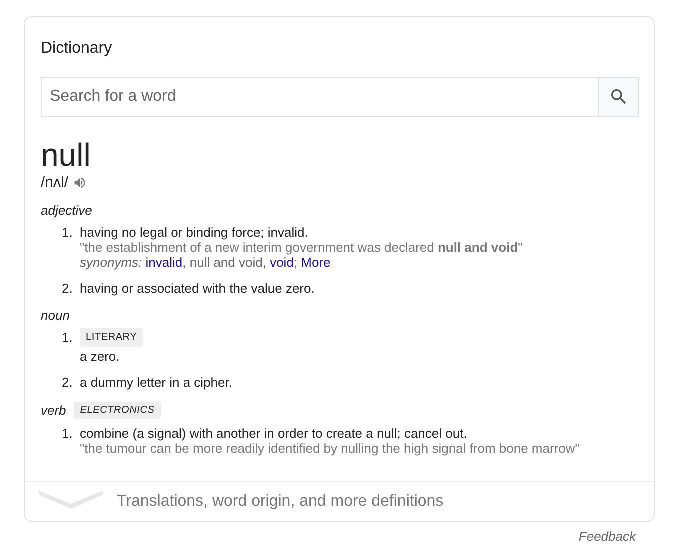 The height and width of the screenshot is (558, 679). Describe the element at coordinates (55, 315) in the screenshot. I see `part-of-speech: noun` at that location.